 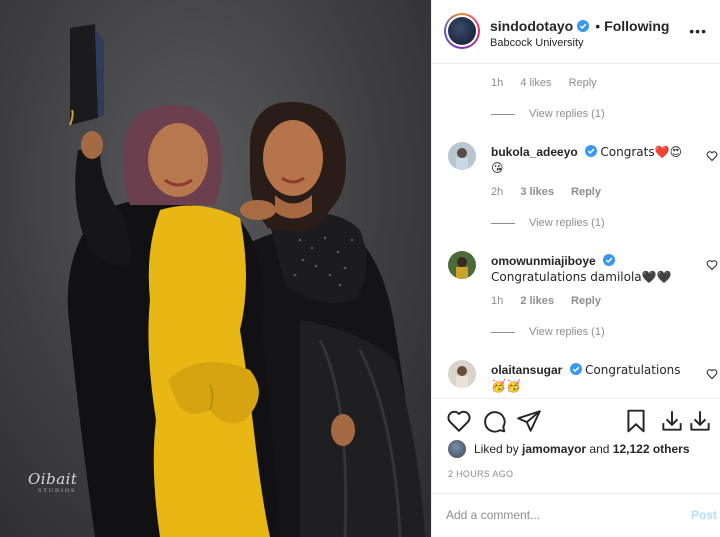 What do you see at coordinates (591, 160) in the screenshot?
I see `comment-text-block: bukola_adeeyo Congrats❤️😍😘` at bounding box center [591, 160].